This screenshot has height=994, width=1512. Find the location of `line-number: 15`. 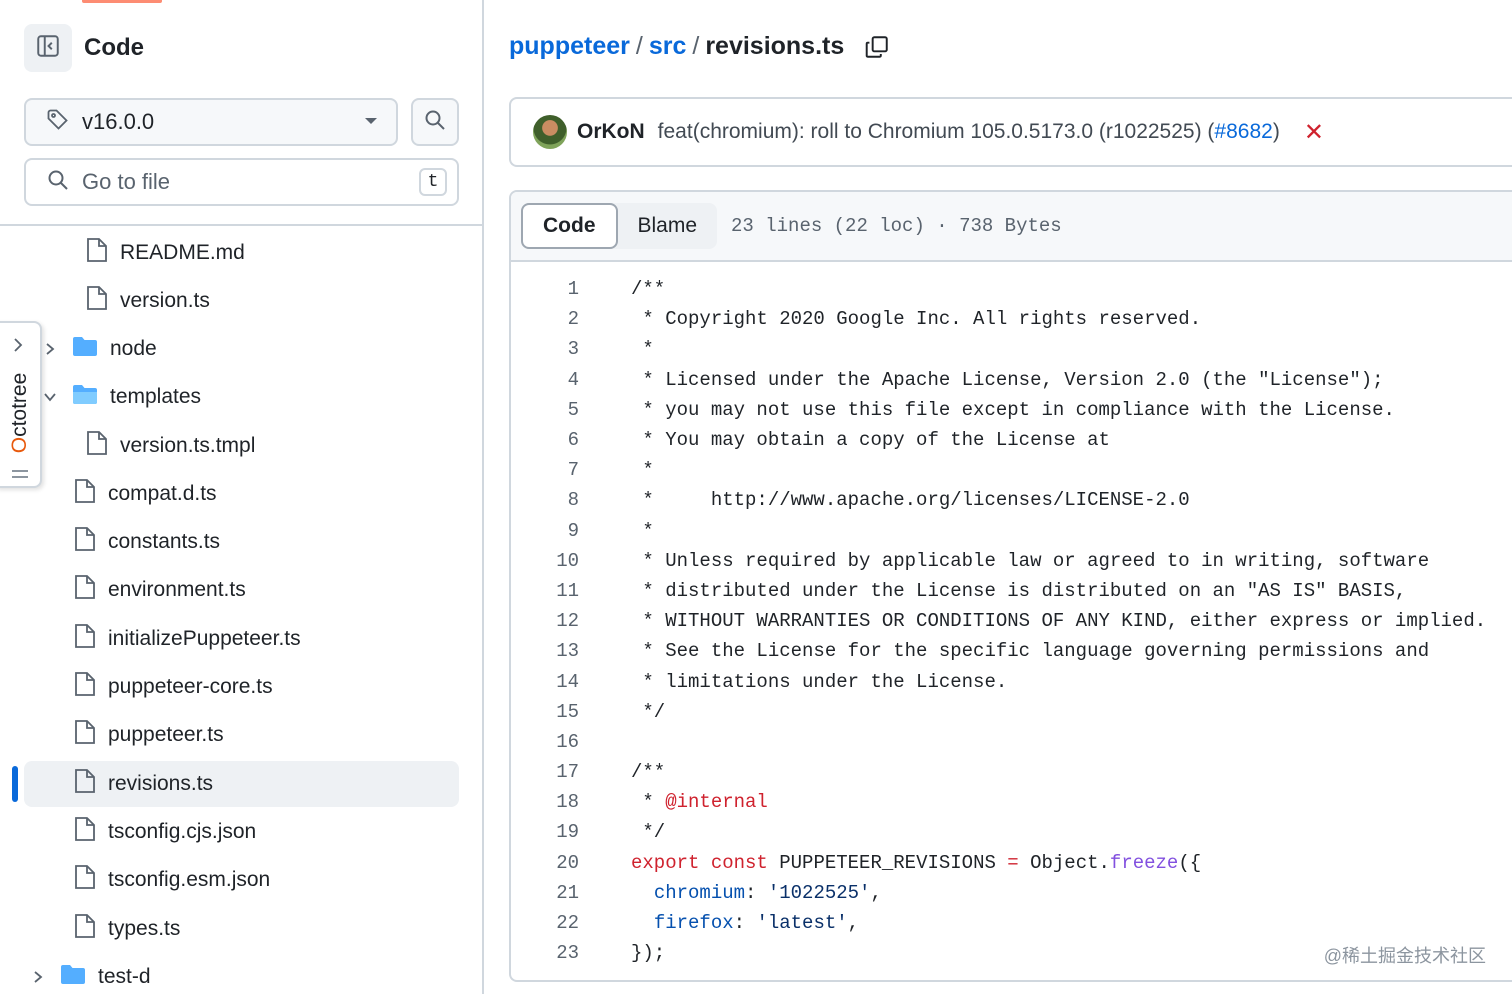

line-number: 15 is located at coordinates (545, 712).